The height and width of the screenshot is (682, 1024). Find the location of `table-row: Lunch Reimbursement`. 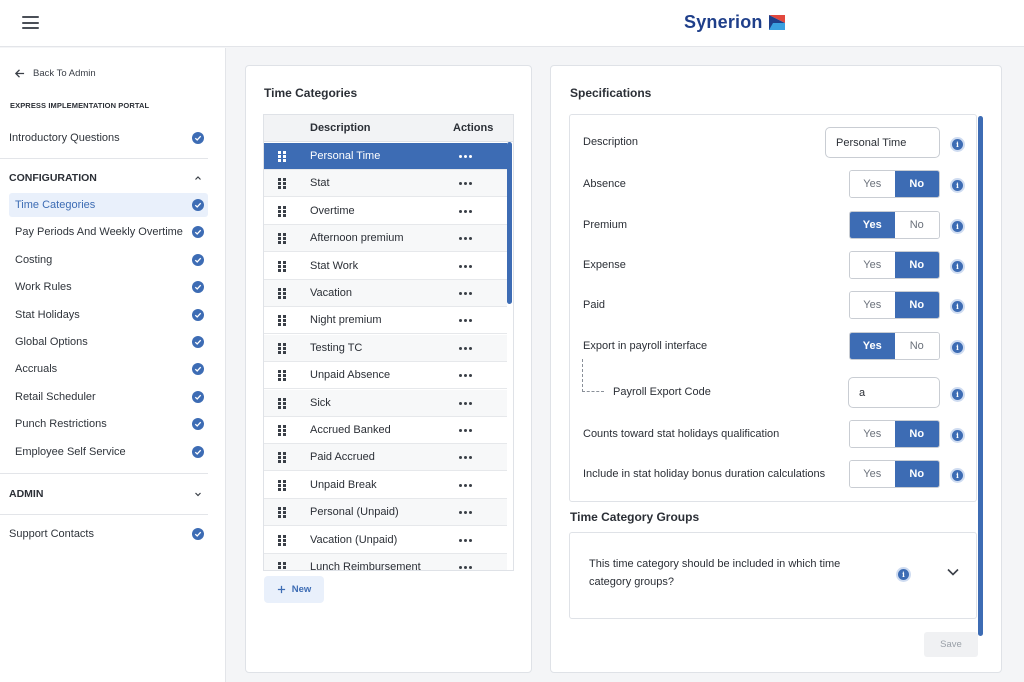

table-row: Lunch Reimbursement is located at coordinates (385, 562).